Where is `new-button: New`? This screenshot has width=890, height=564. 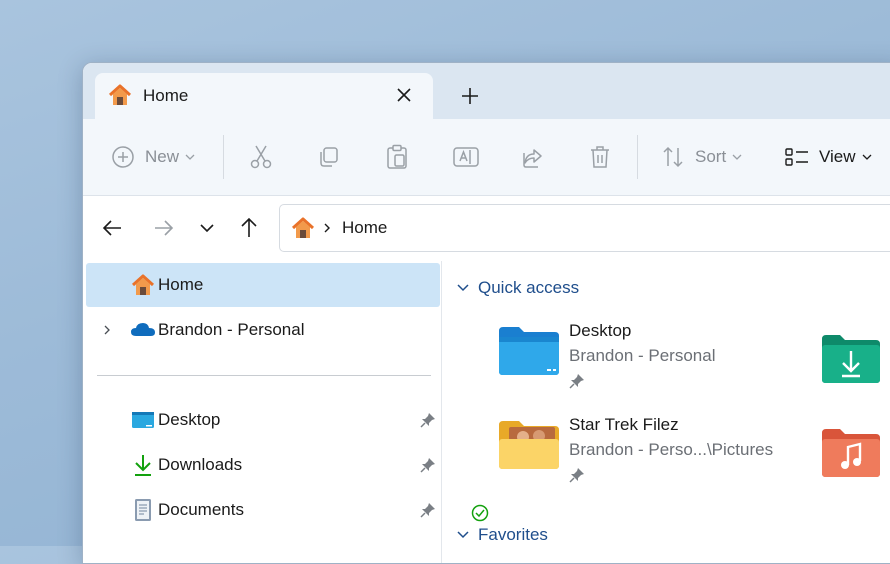 new-button: New is located at coordinates (153, 157).